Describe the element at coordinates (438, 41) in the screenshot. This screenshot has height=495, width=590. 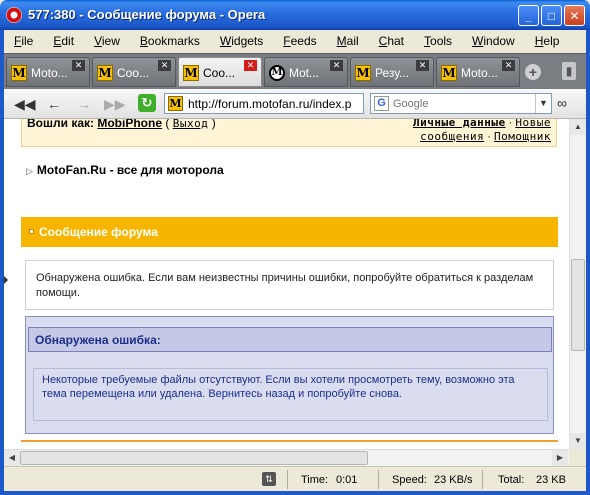
I see `menu-tools: Tools` at that location.